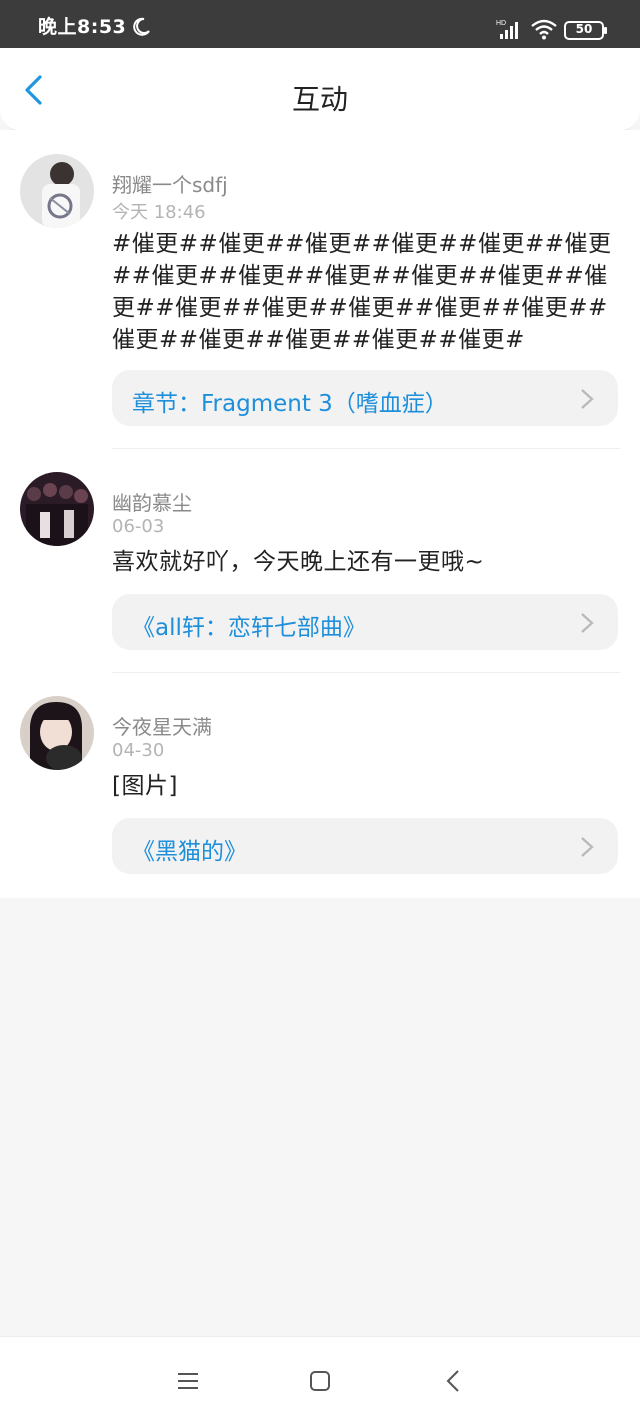  What do you see at coordinates (501, 23) in the screenshot?
I see `svg-text: HD` at bounding box center [501, 23].